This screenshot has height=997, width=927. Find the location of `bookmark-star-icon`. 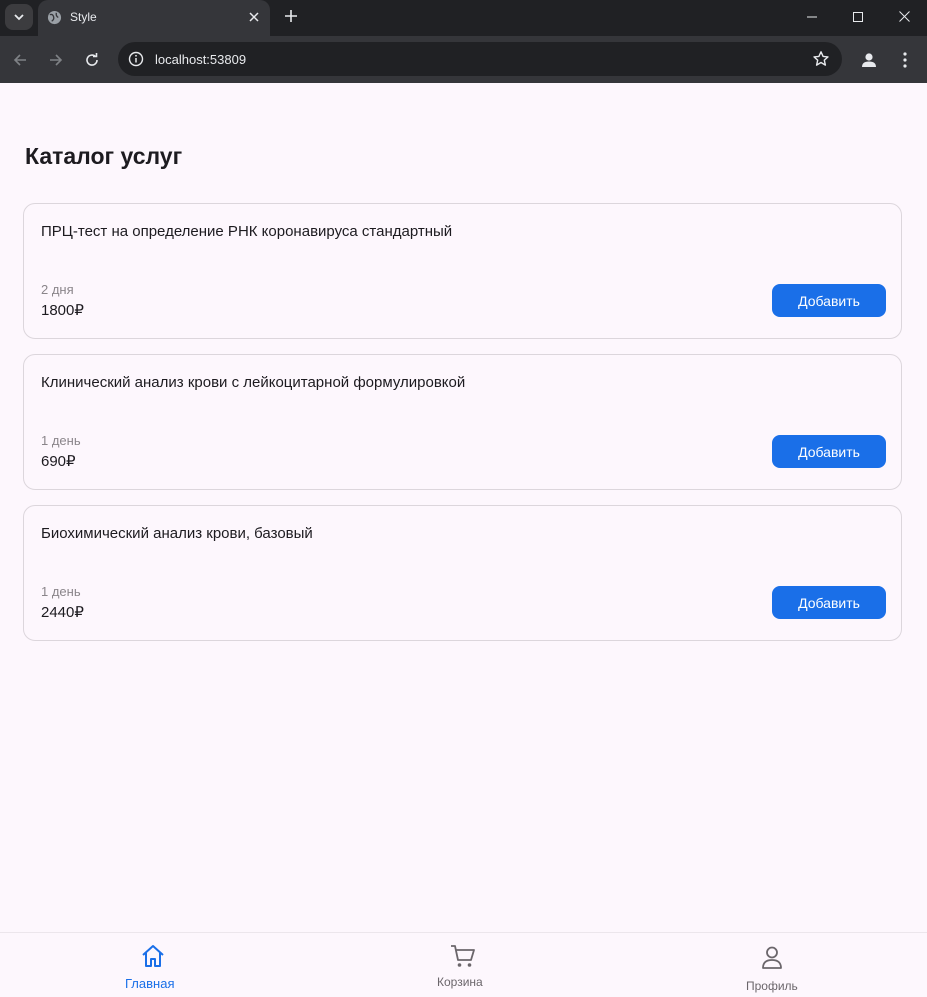

bookmark-star-icon is located at coordinates (821, 59).